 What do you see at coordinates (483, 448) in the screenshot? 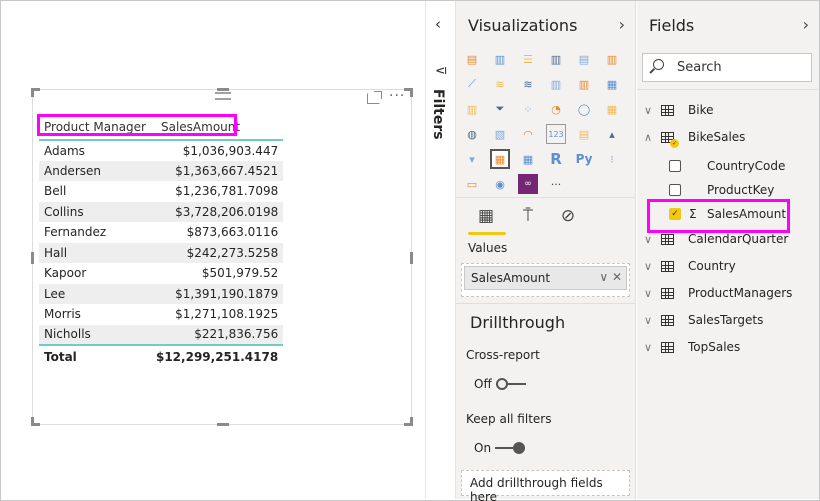
I see `keep-all-filters-state: On` at bounding box center [483, 448].